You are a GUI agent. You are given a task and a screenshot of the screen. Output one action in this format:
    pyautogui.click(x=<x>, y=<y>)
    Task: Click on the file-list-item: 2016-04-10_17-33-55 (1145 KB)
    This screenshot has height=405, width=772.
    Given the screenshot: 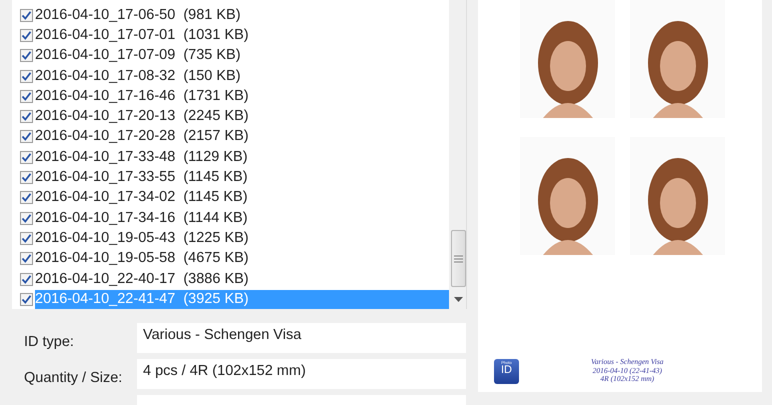 What is the action you would take?
    pyautogui.click(x=144, y=178)
    